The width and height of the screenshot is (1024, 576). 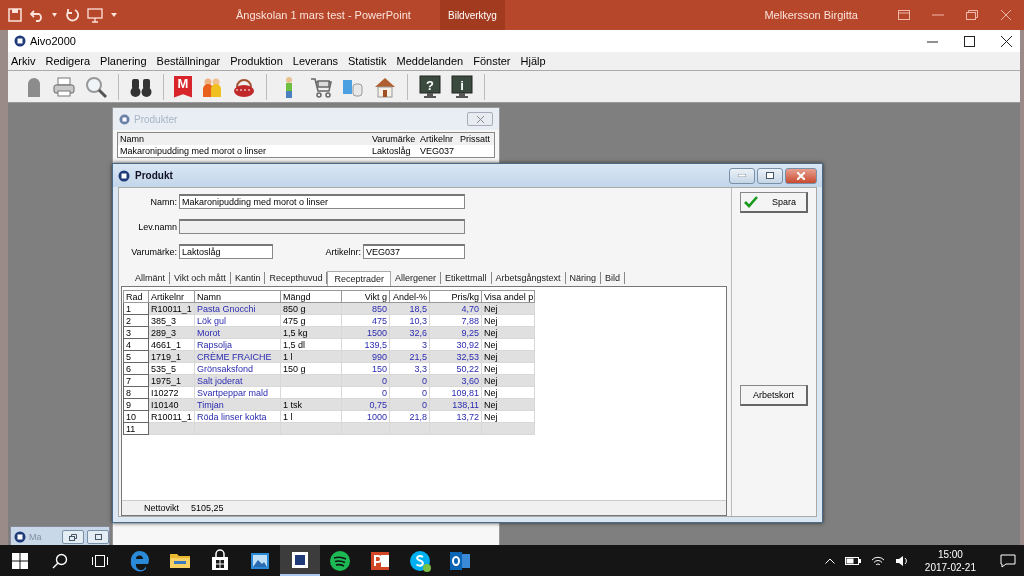 I want to click on table-cell: 30,92, so click(x=455, y=344).